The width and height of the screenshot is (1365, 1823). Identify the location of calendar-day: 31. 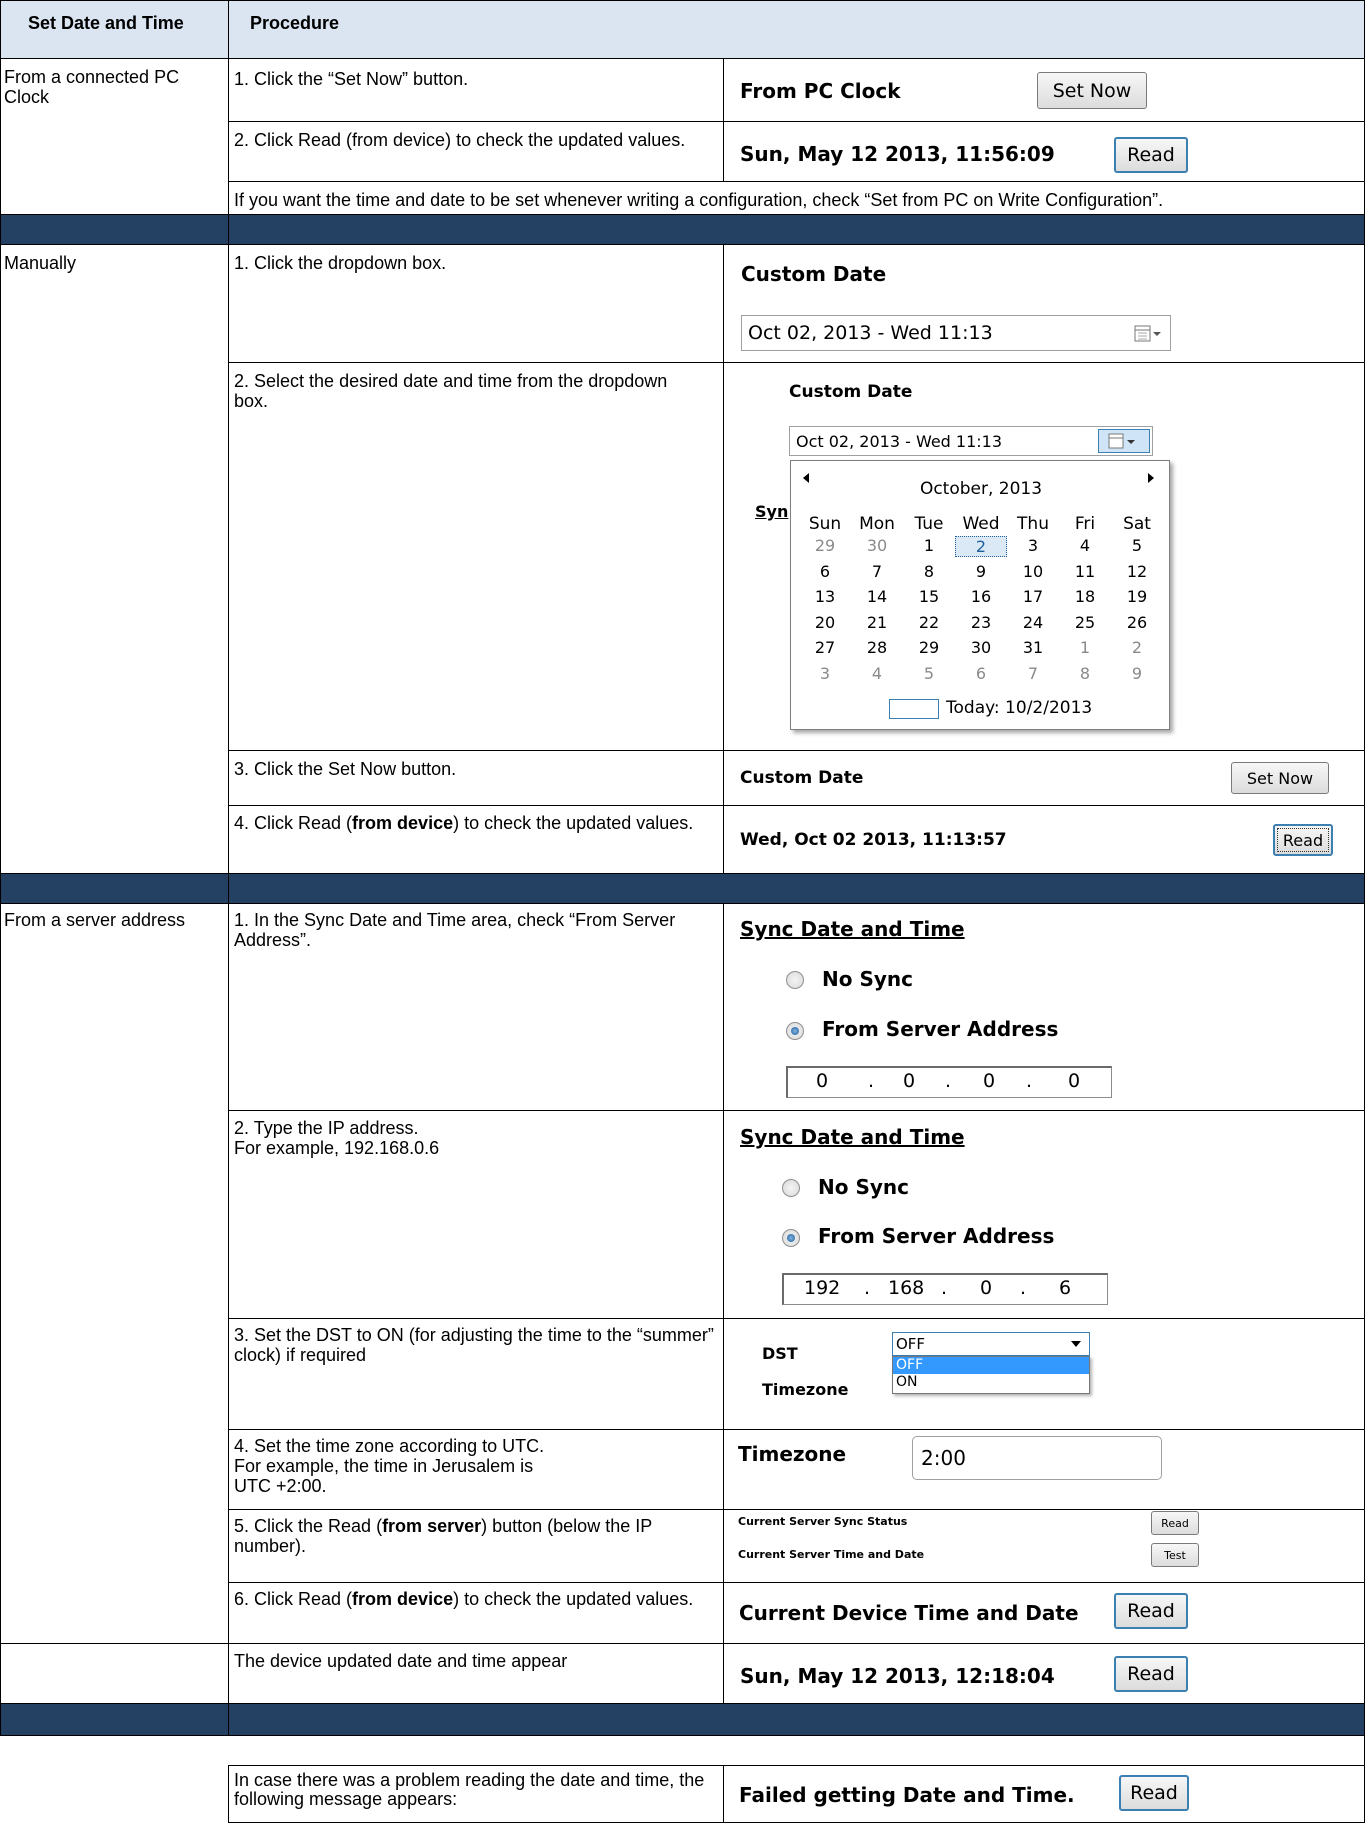
(1033, 647).